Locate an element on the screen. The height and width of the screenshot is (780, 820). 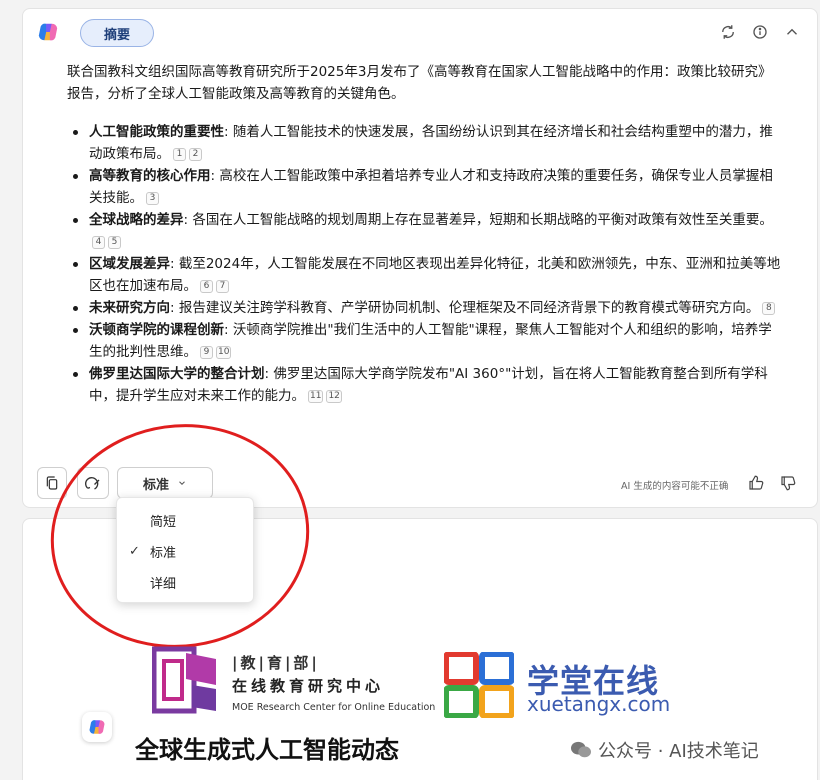
length-dropdown-label: 标准 is located at coordinates (155, 485).